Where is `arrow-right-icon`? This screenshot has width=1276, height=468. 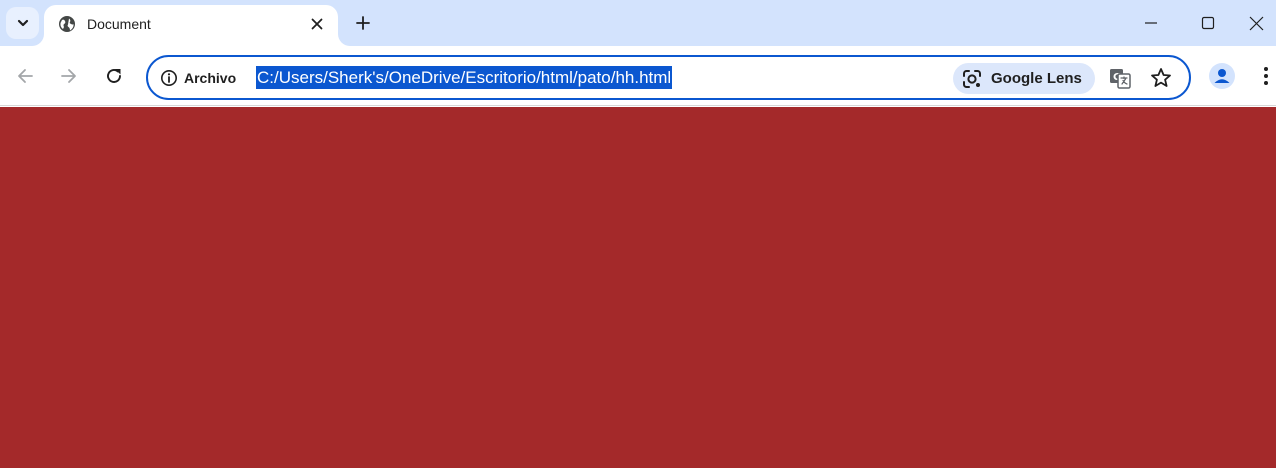 arrow-right-icon is located at coordinates (68, 76).